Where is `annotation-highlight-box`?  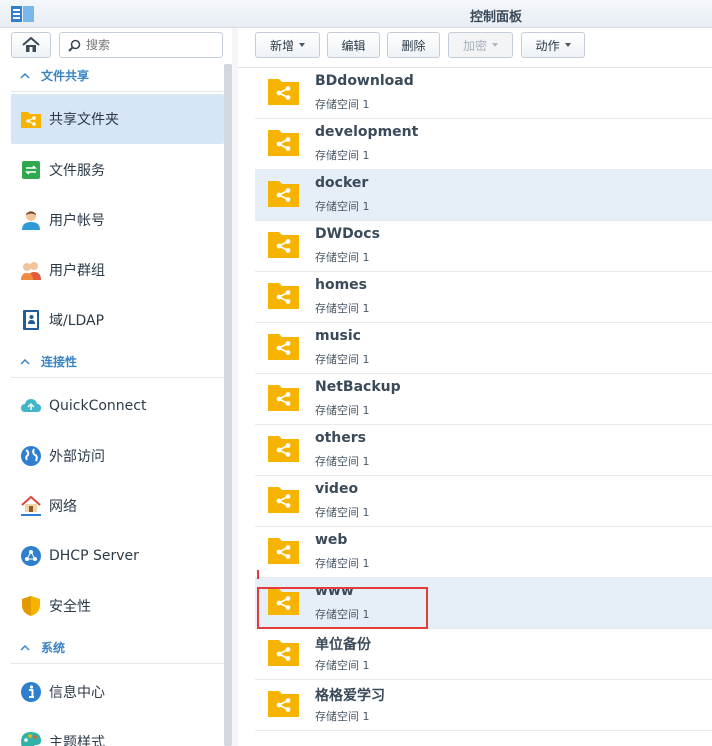
annotation-highlight-box is located at coordinates (342, 608).